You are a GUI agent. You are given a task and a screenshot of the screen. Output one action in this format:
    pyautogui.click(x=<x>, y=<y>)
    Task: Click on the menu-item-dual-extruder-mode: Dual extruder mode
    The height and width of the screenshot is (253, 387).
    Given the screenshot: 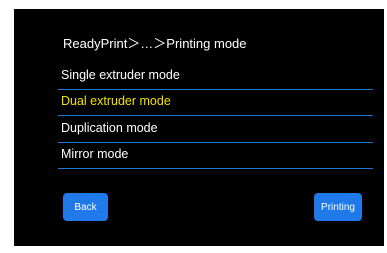 What is the action you would take?
    pyautogui.click(x=215, y=104)
    